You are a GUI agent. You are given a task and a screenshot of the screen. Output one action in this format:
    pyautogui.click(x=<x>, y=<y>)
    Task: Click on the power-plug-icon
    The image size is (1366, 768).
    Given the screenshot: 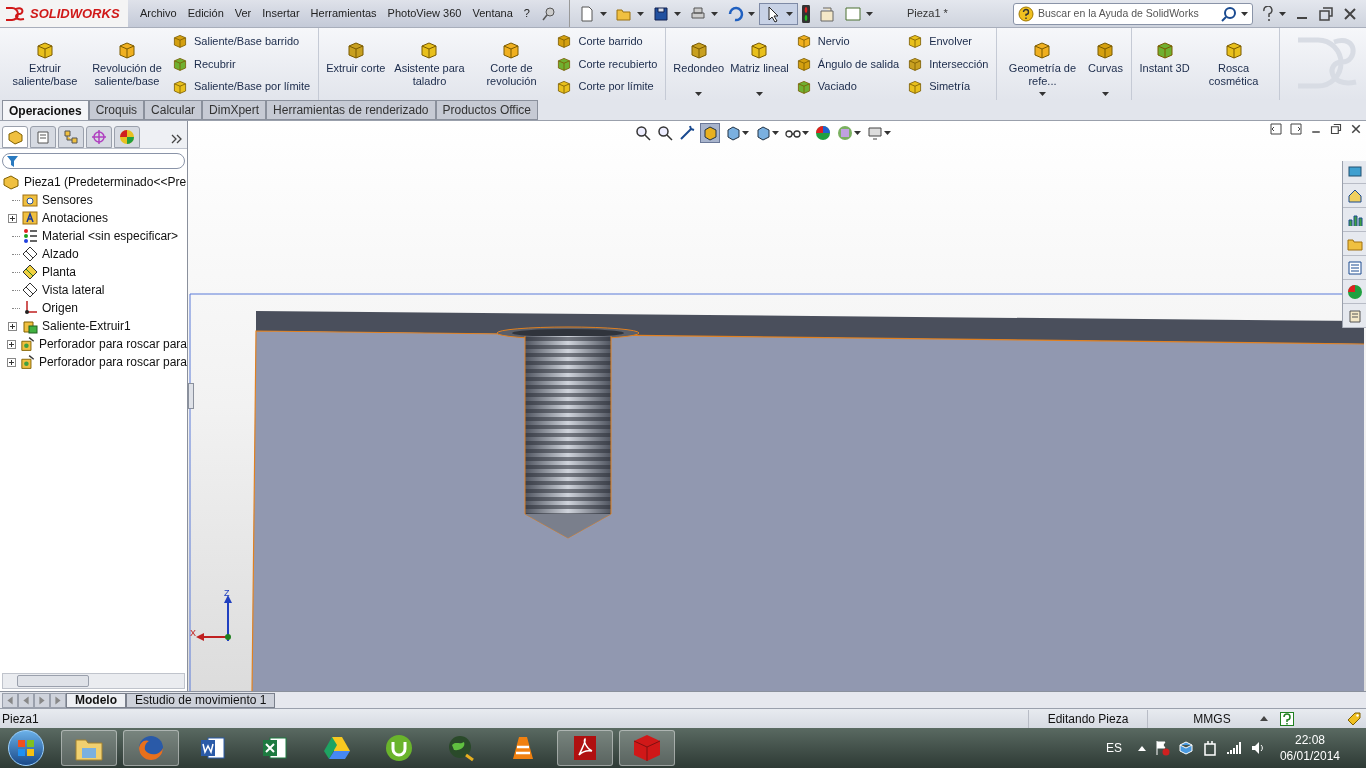 What is the action you would take?
    pyautogui.click(x=1209, y=748)
    